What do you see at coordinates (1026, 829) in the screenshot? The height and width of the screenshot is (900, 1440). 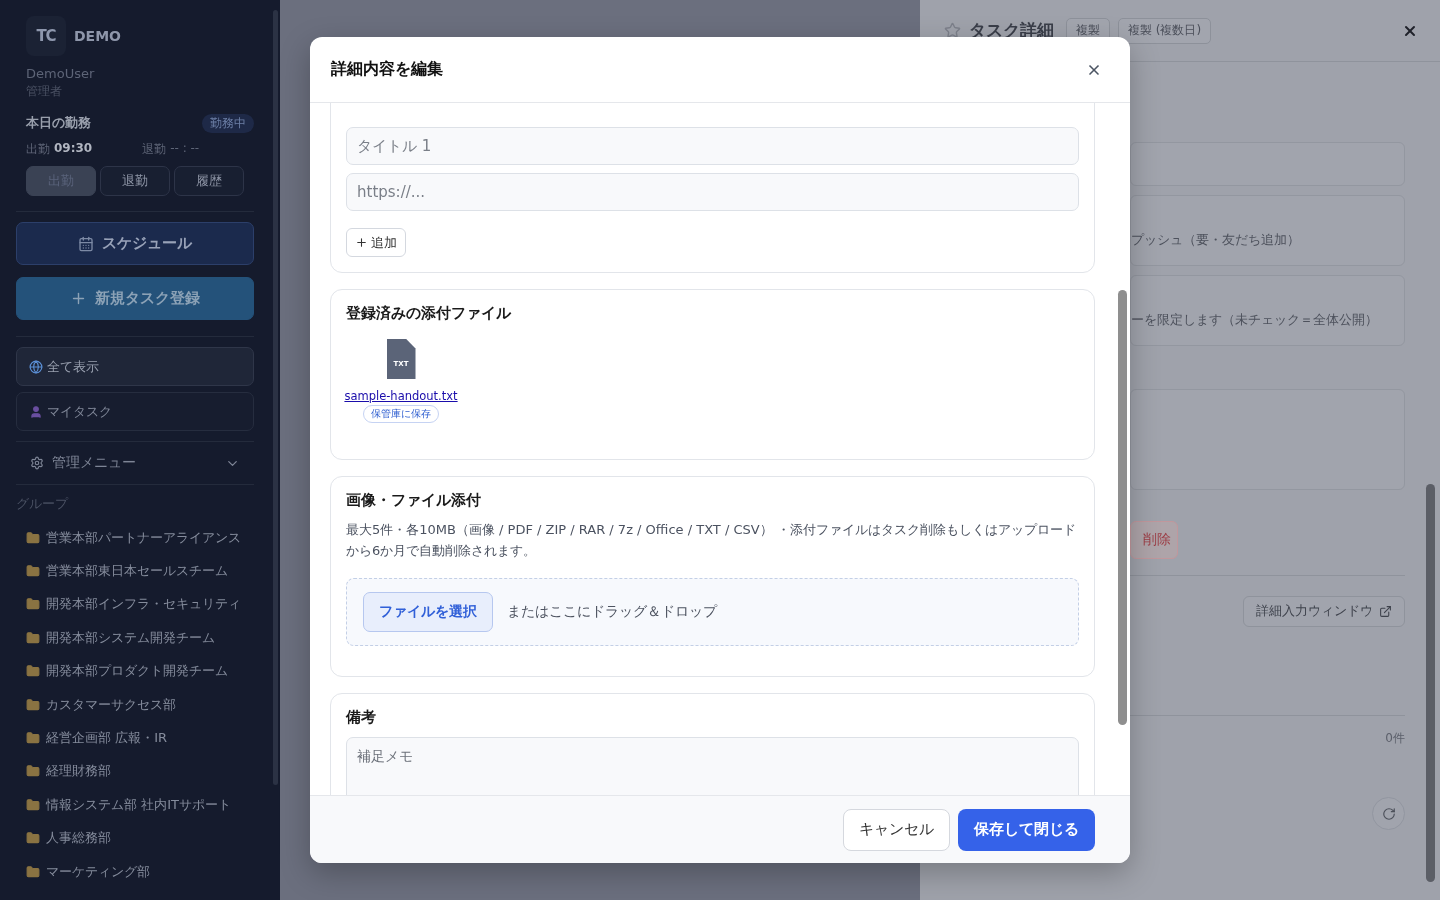 I see `save-button: 保存して閉じる` at bounding box center [1026, 829].